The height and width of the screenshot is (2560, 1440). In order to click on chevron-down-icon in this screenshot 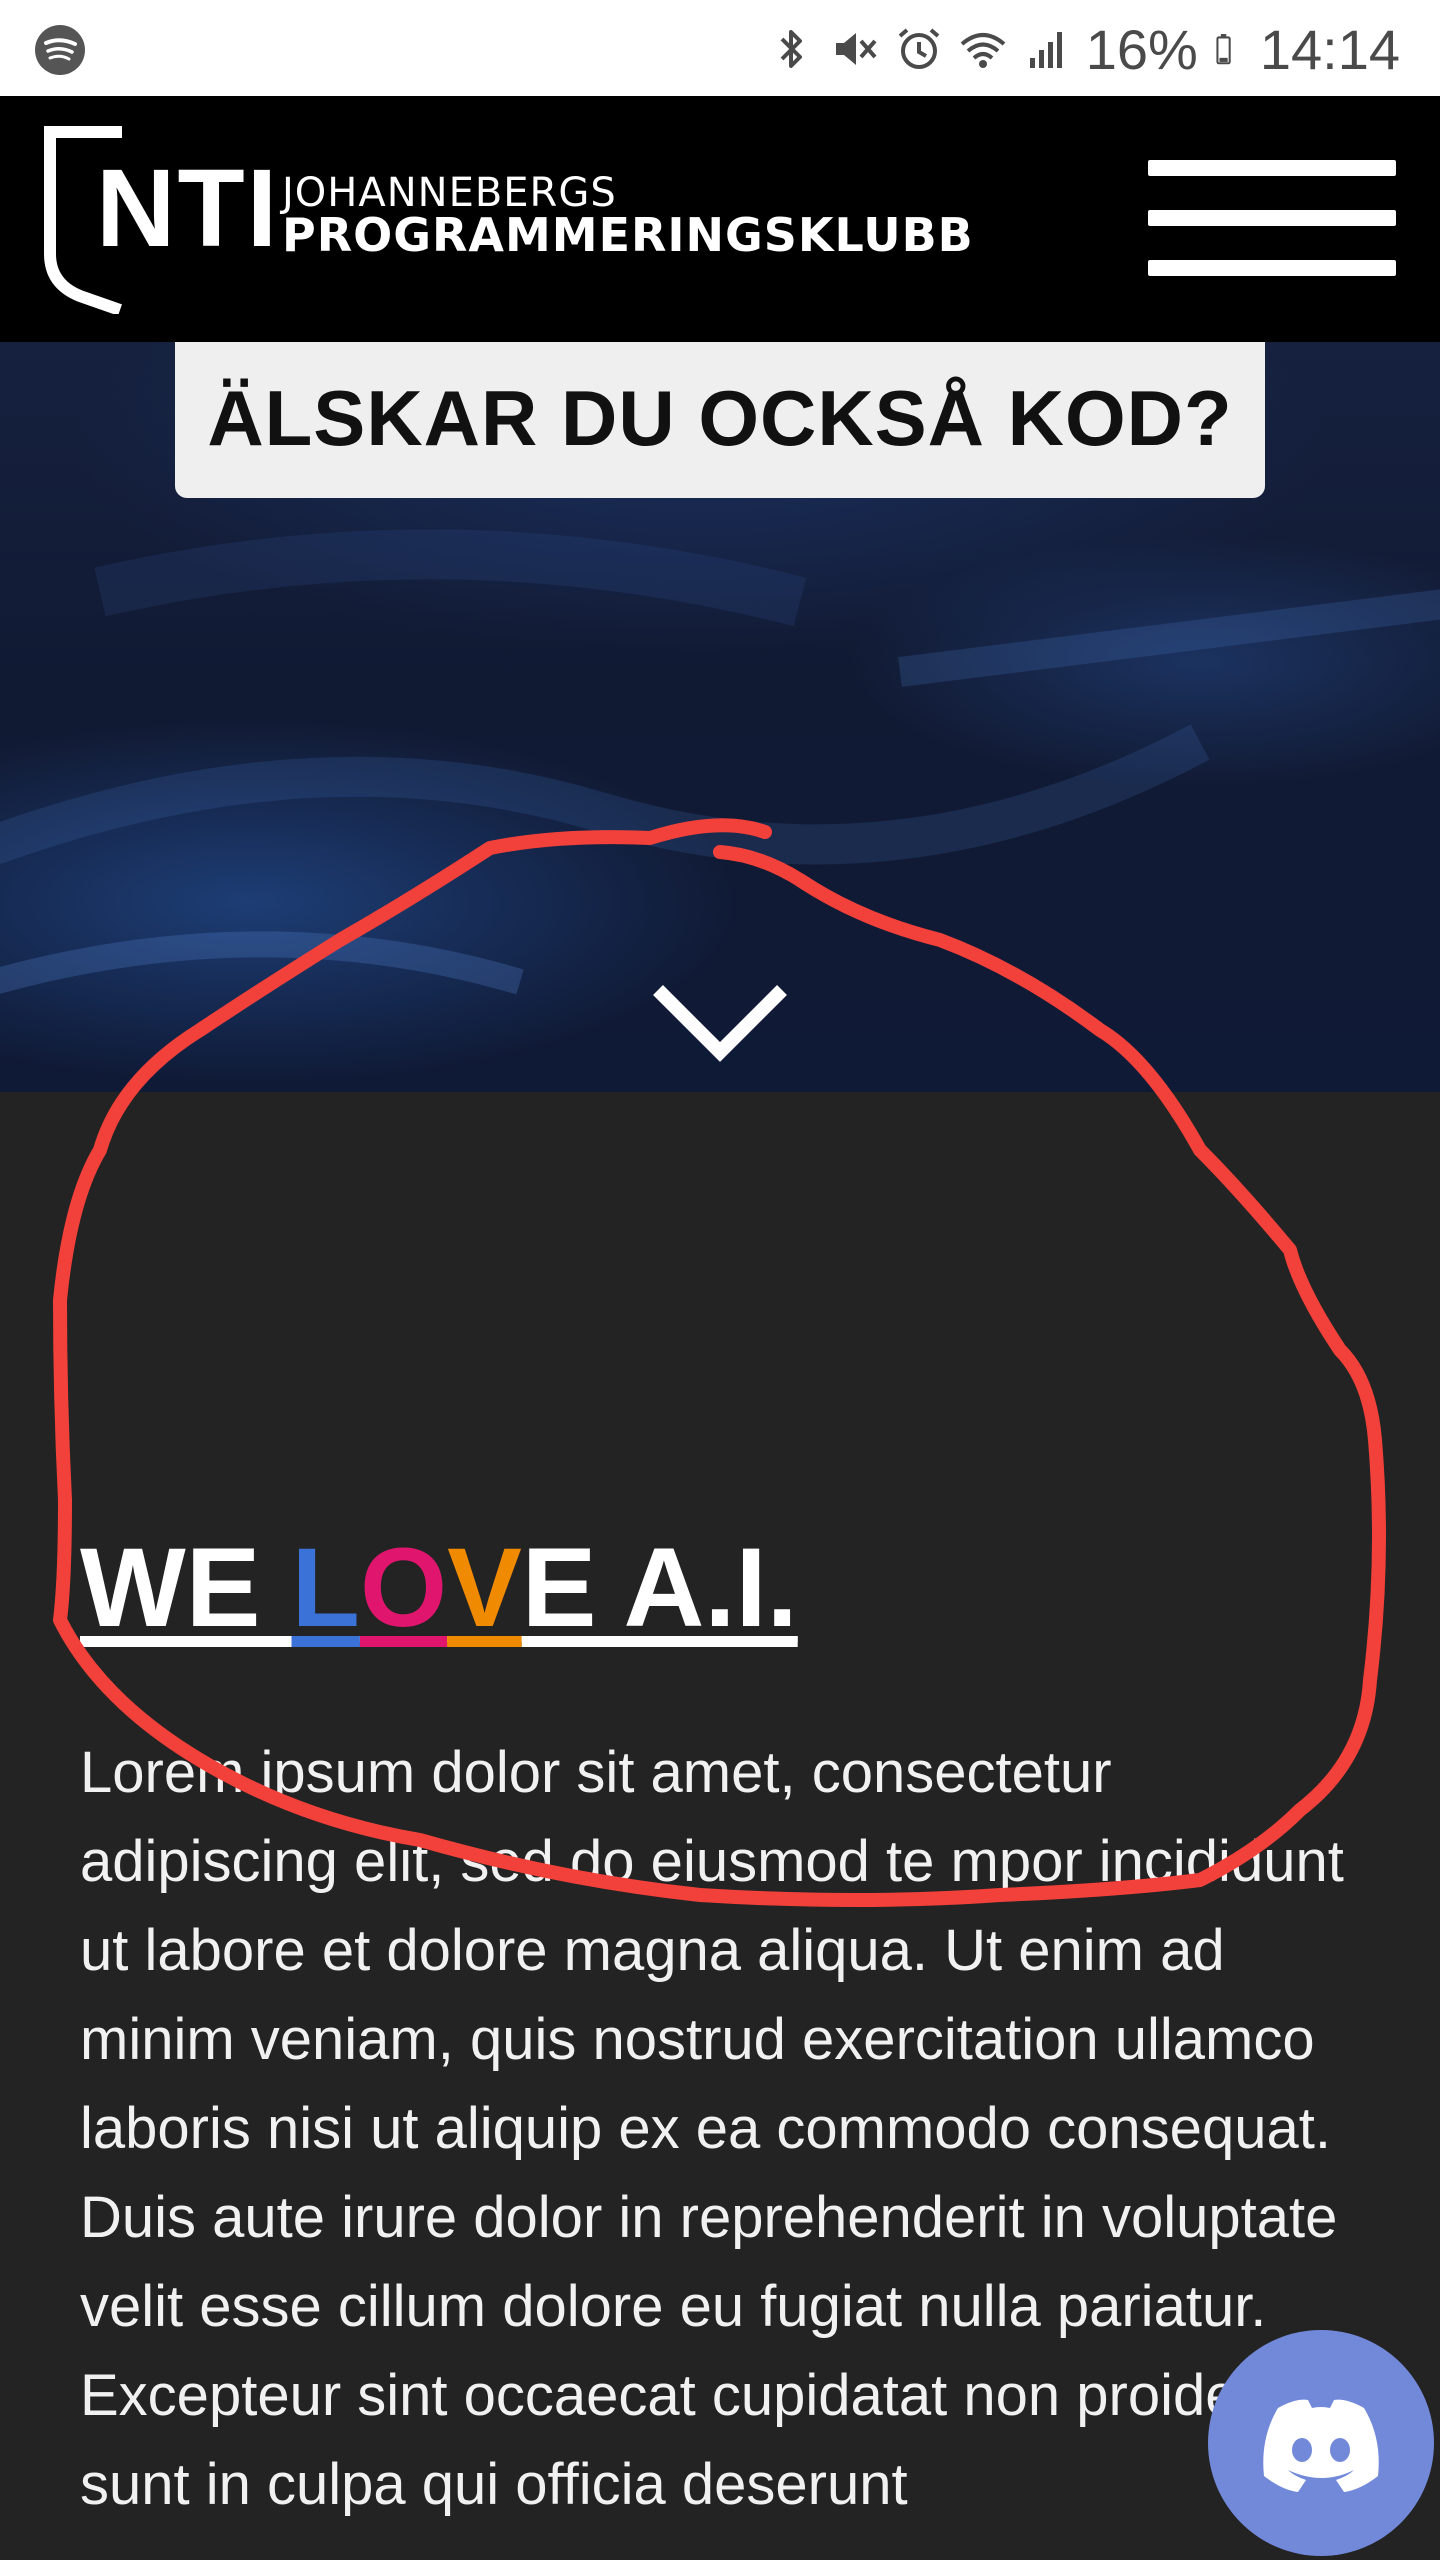, I will do `click(720, 1022)`.